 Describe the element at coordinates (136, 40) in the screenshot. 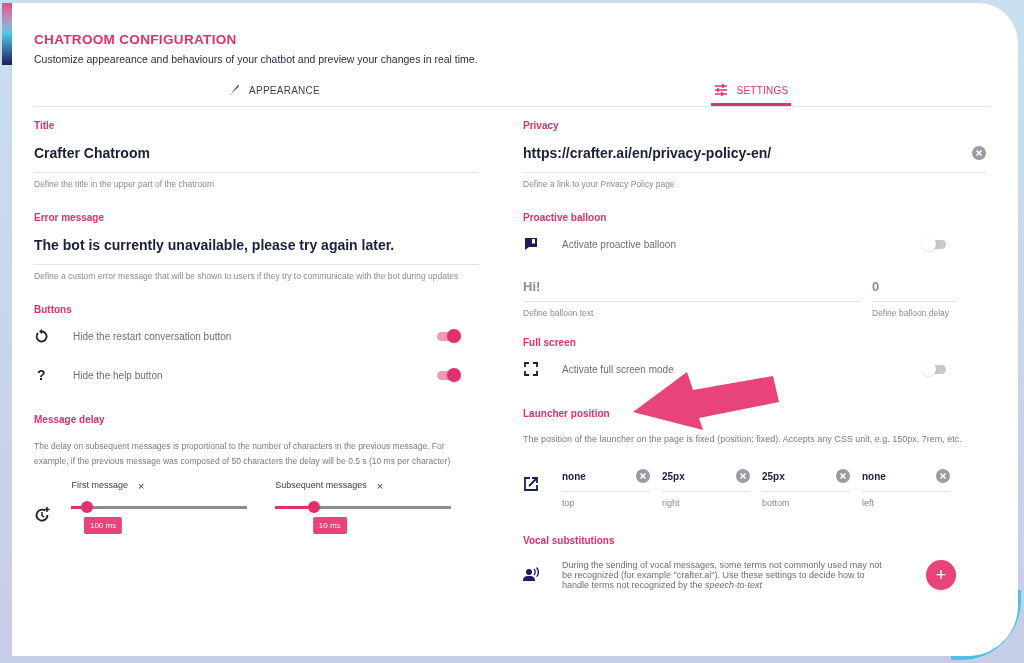

I see `page-title: CHATROOM CONFIGURATION` at that location.